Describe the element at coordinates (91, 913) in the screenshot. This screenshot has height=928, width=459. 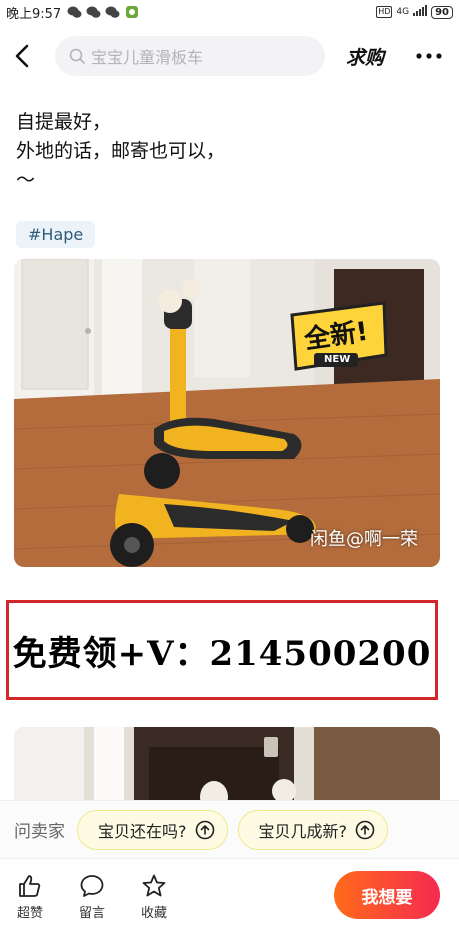
I see `comment-label: 留言` at that location.